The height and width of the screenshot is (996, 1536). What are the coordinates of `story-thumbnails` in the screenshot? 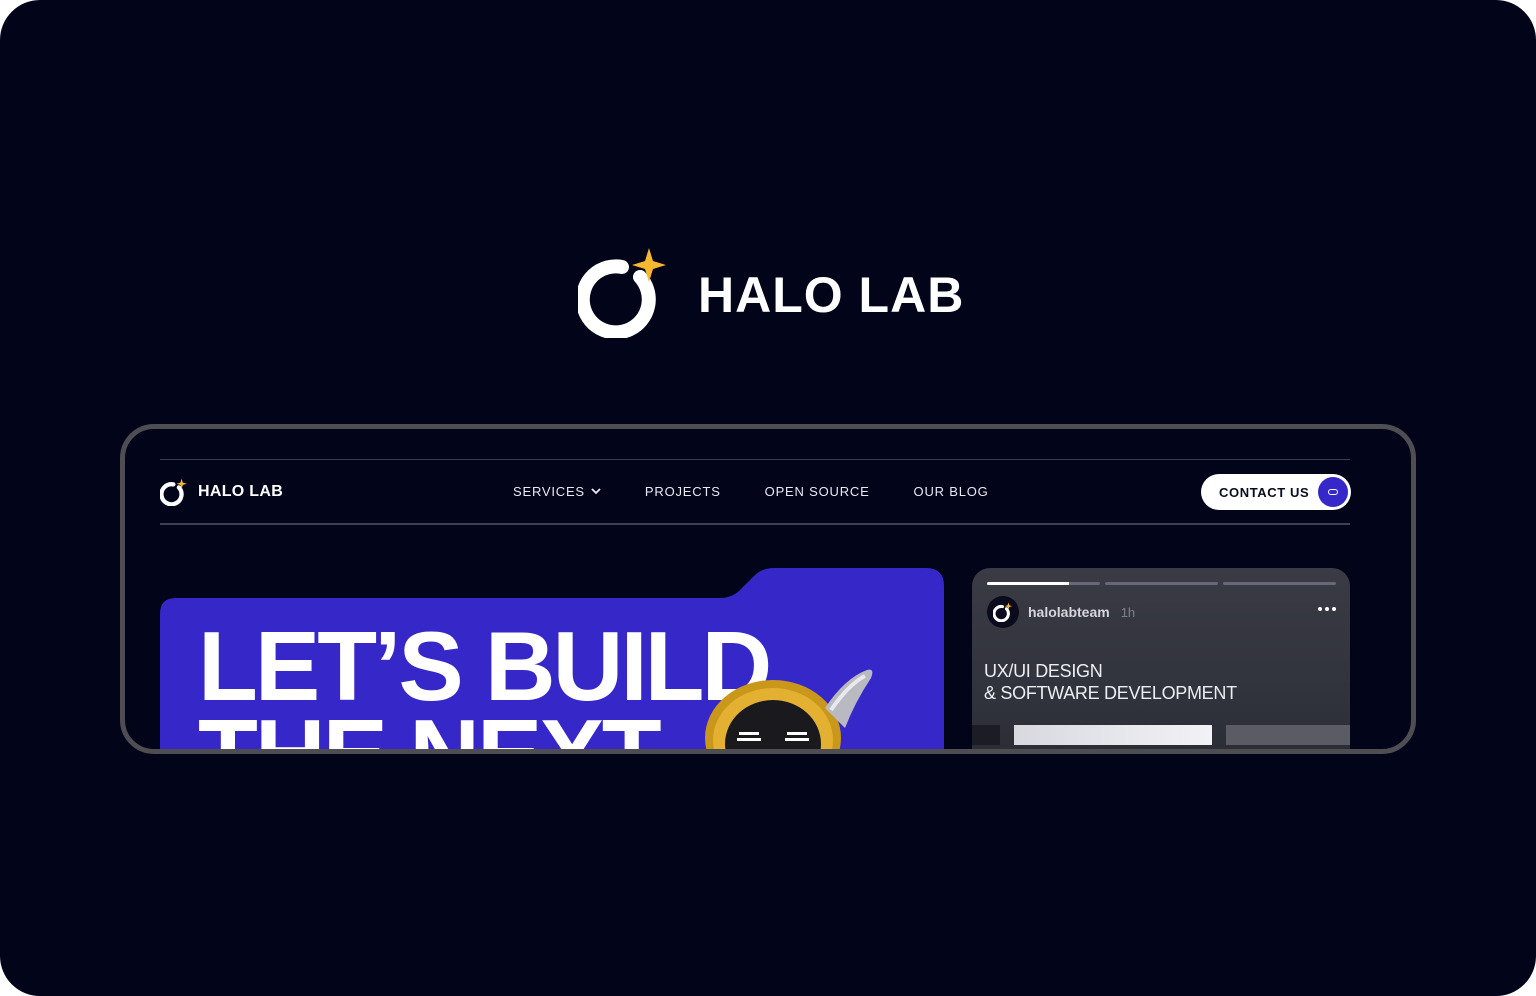 It's located at (1161, 735).